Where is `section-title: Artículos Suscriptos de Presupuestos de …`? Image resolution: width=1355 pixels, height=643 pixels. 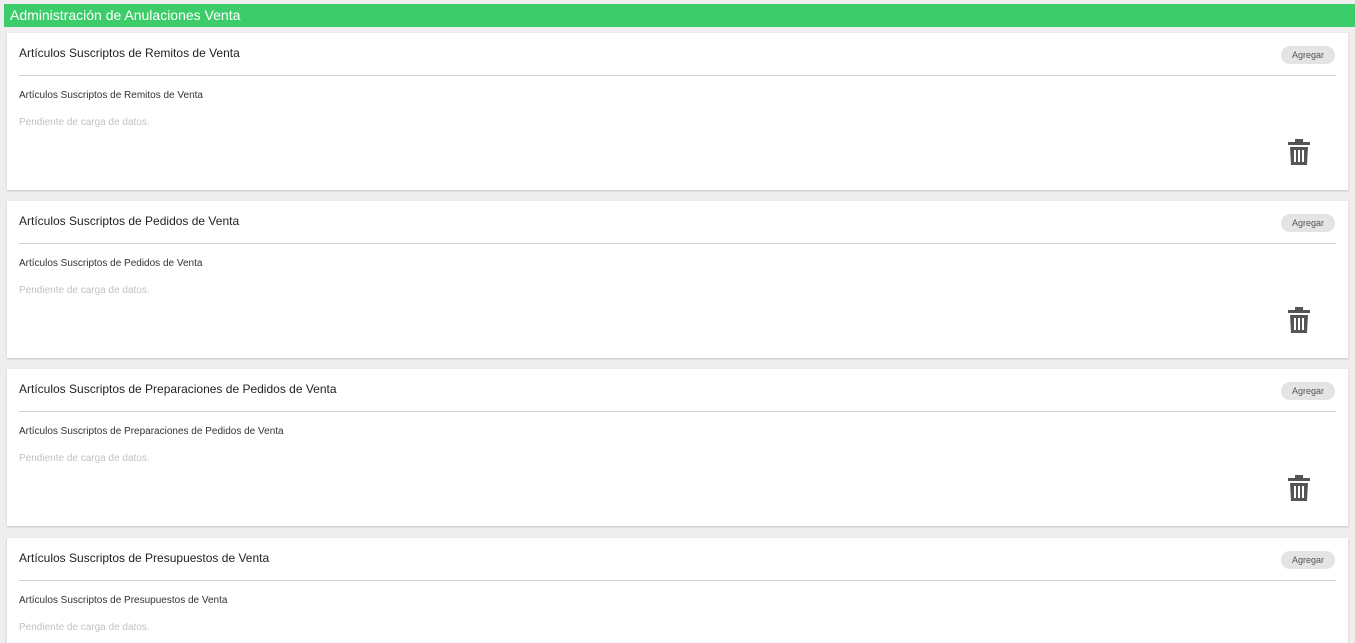
section-title: Artículos Suscriptos de Presupuestos de … is located at coordinates (144, 558).